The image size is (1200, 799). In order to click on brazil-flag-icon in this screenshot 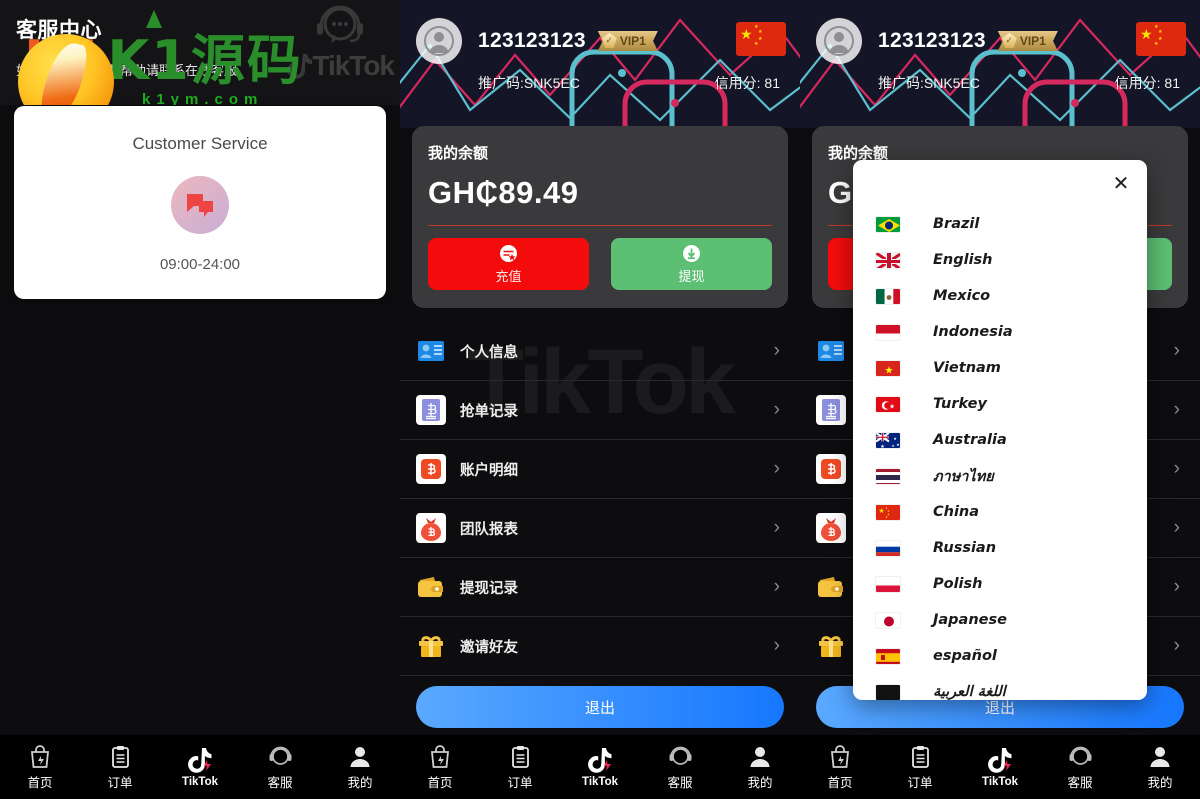, I will do `click(888, 224)`.